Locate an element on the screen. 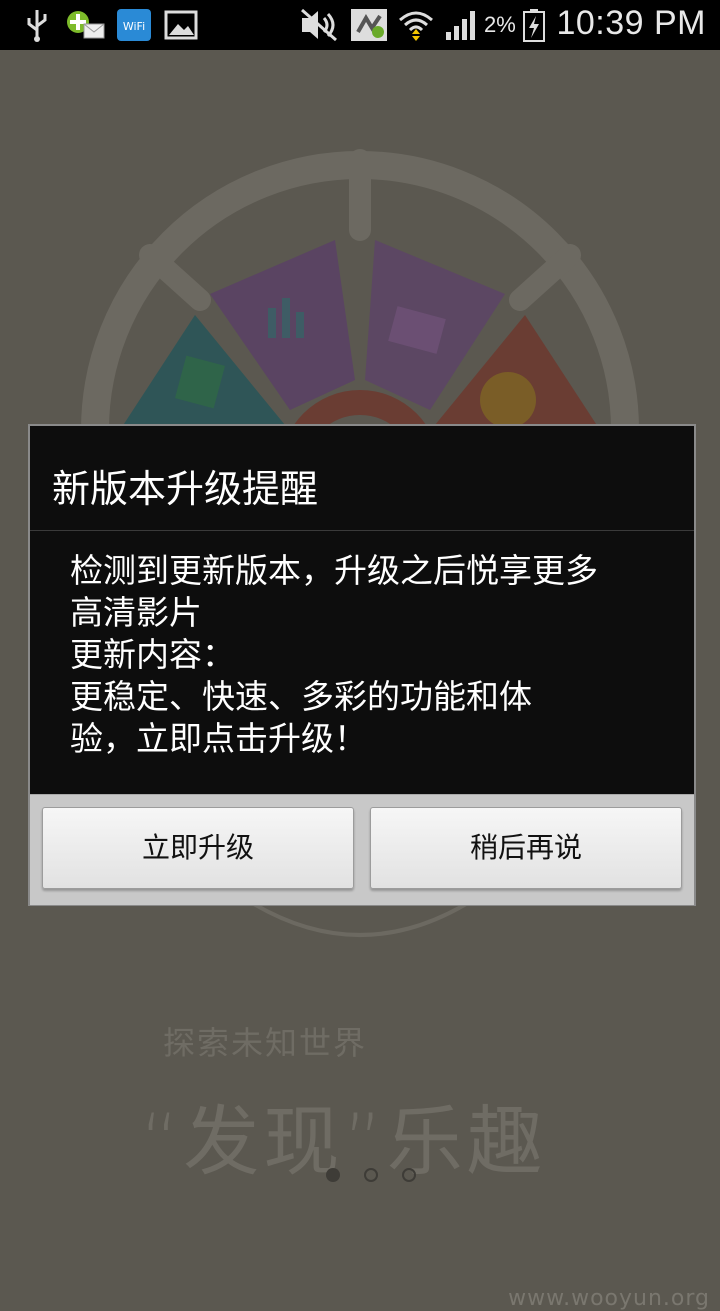  dialog-button-bar: 立即升级 稍后再说 is located at coordinates (362, 849).